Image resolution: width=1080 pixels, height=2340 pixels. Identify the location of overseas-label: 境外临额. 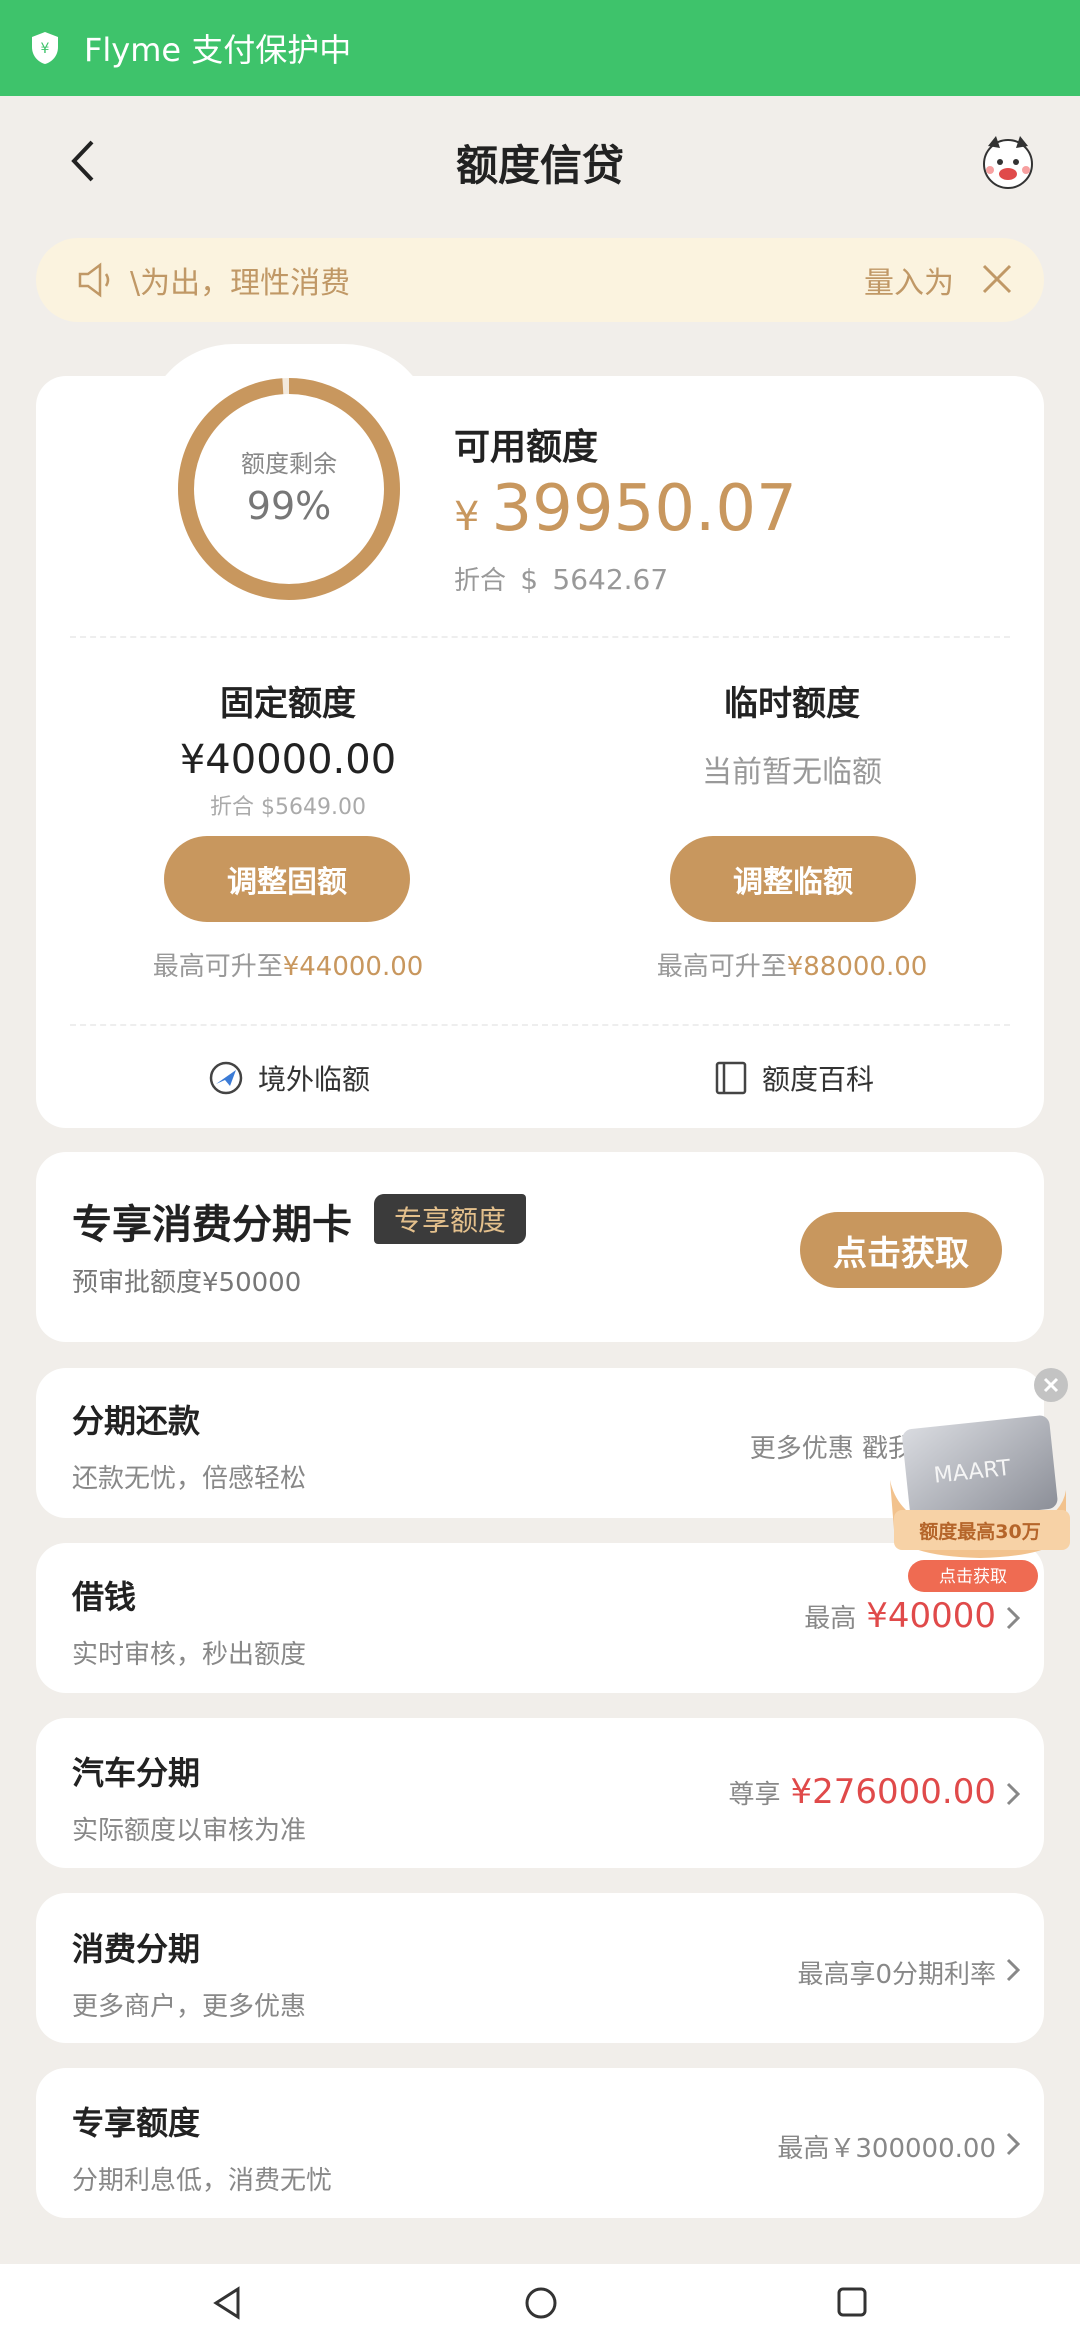
(314, 1079).